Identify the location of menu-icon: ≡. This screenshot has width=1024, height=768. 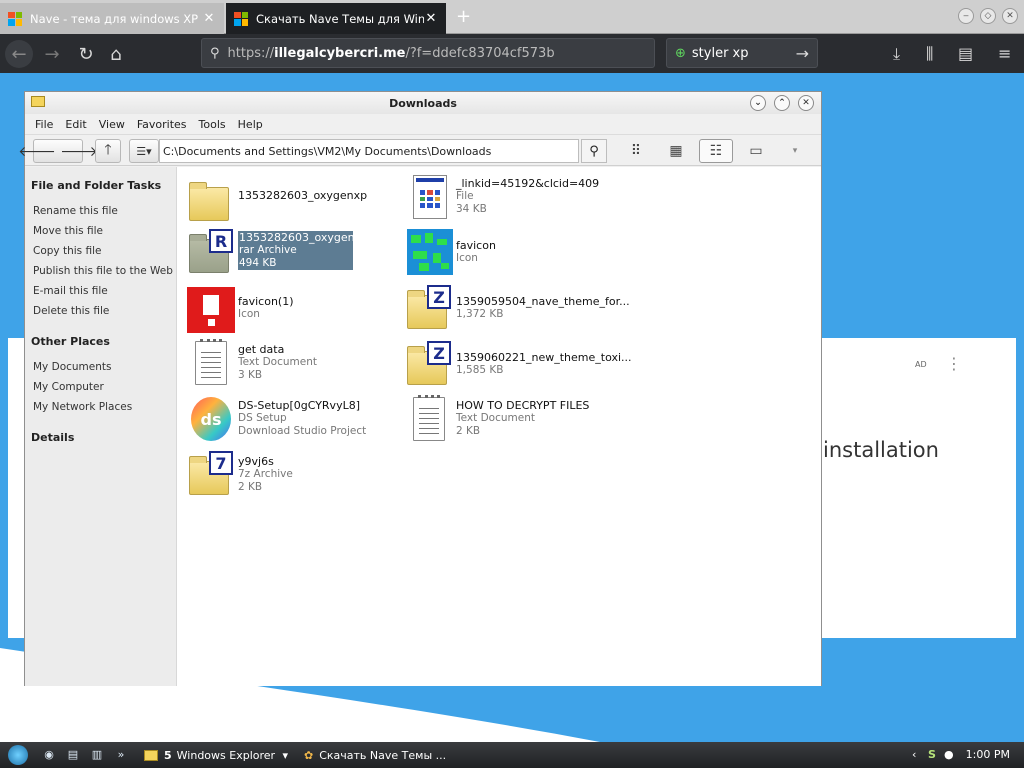
(1004, 53).